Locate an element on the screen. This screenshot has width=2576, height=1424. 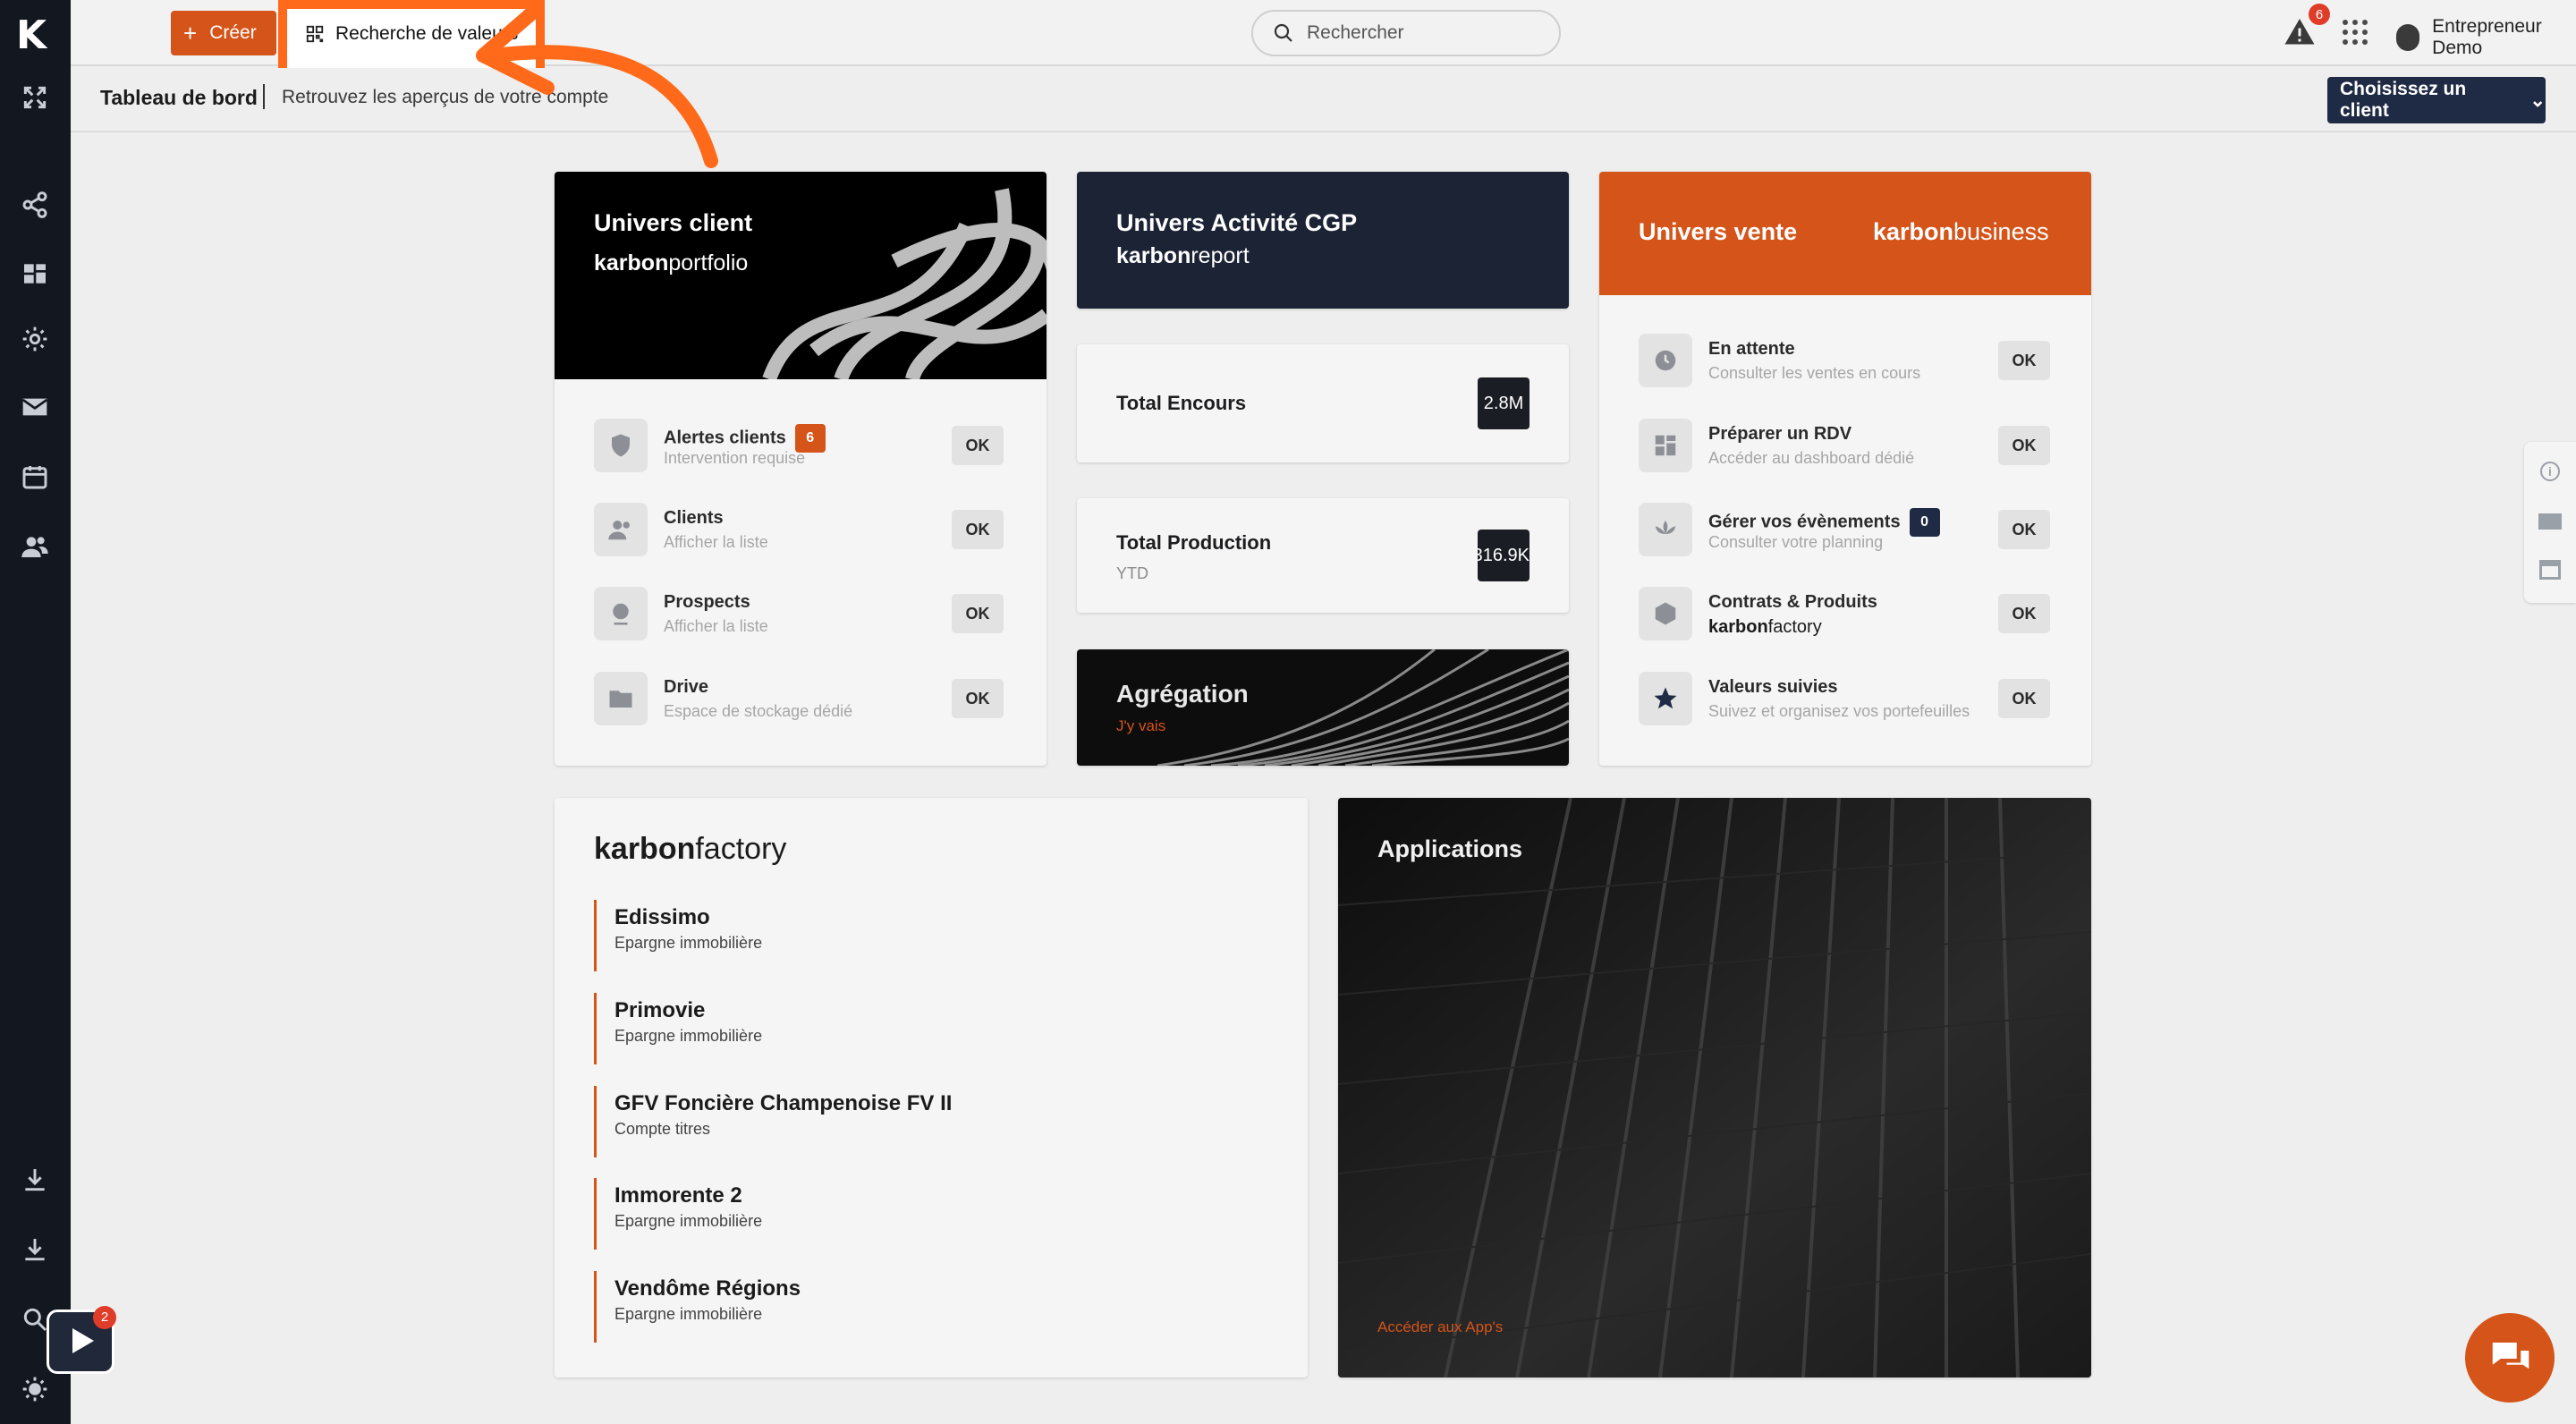
recherche-valeurs-label: Recherche de valeurs is located at coordinates (427, 33).